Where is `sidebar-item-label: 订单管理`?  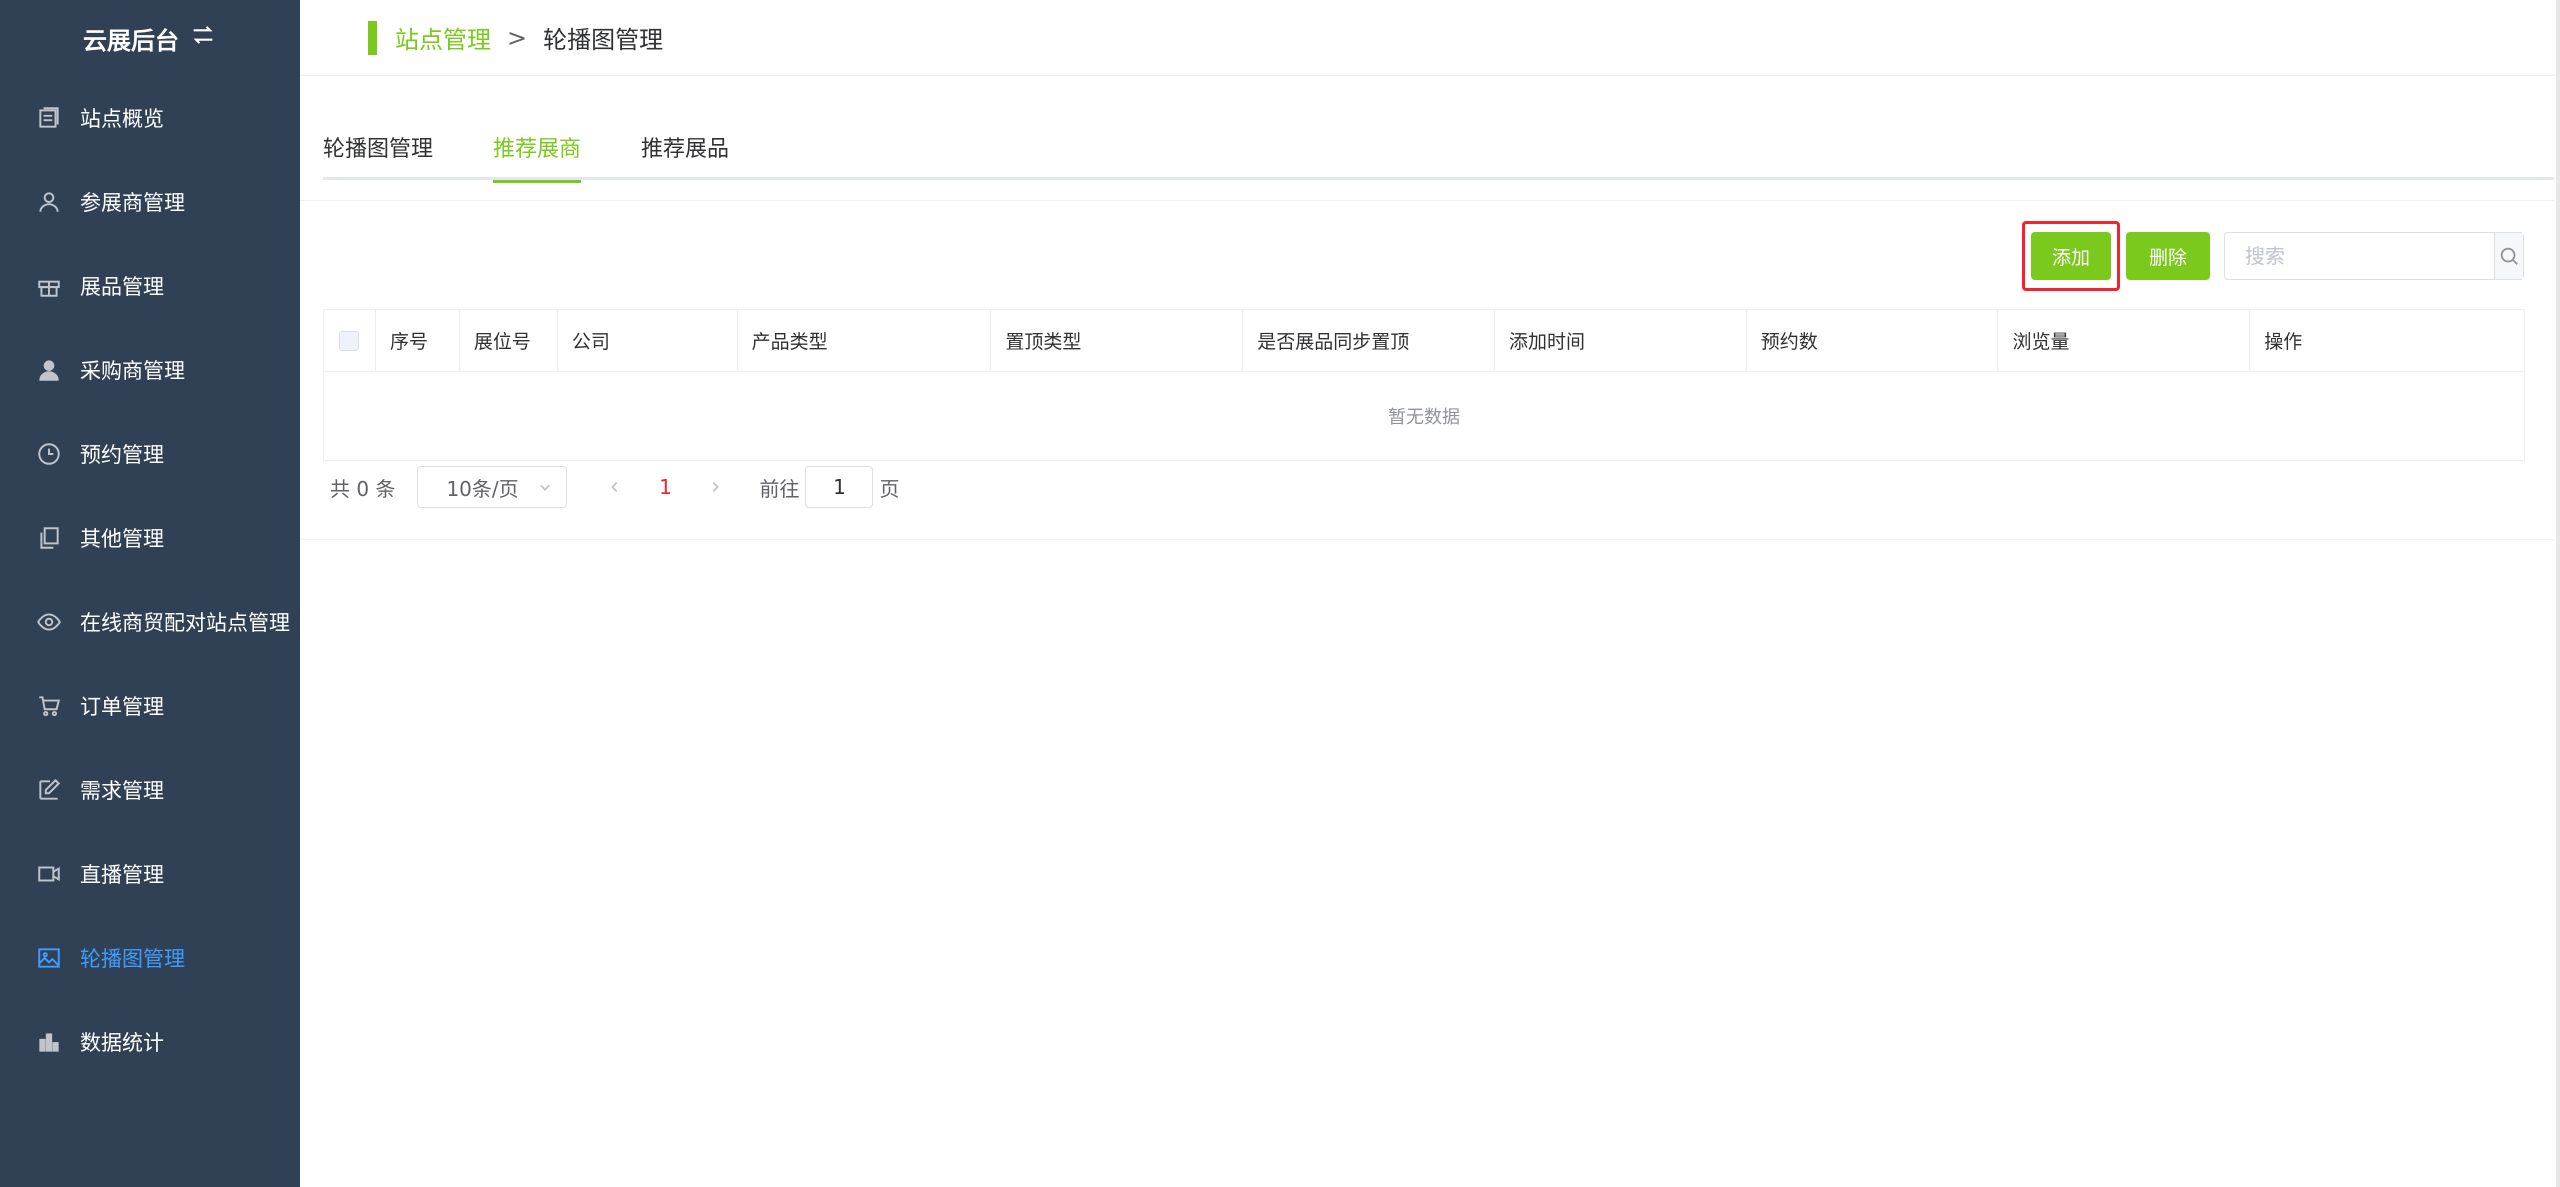 sidebar-item-label: 订单管理 is located at coordinates (122, 707).